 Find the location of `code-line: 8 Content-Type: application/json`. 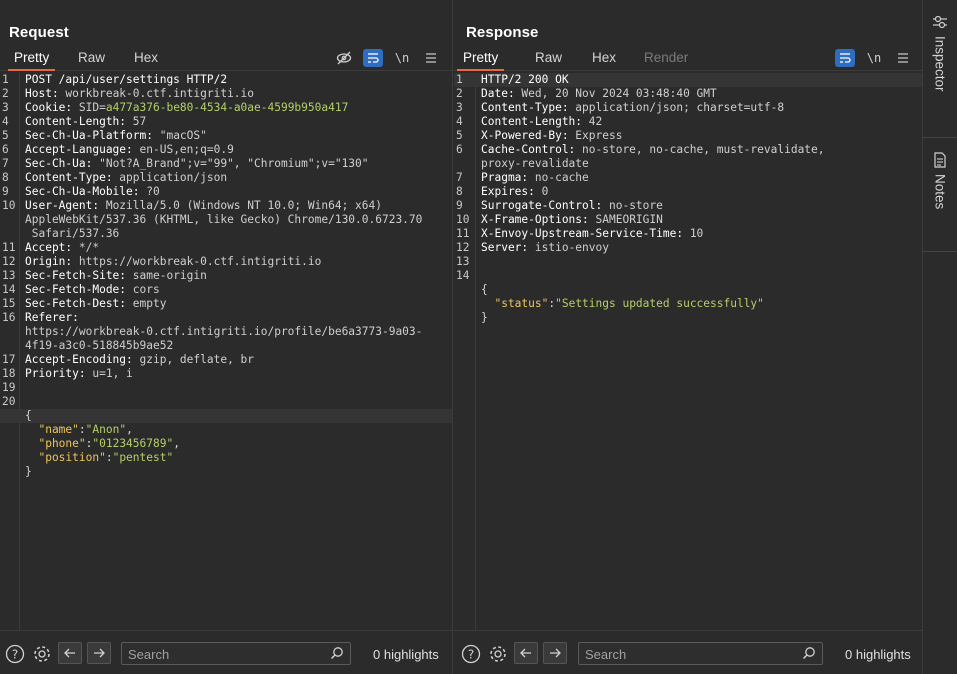

code-line: 8 Content-Type: application/json is located at coordinates (226, 178).